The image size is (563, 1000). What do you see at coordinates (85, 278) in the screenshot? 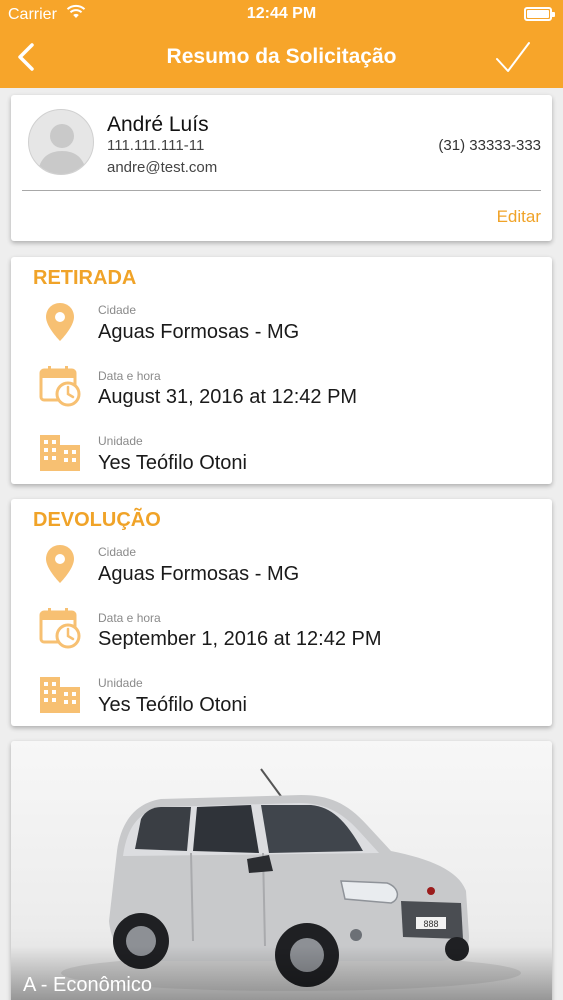
I see `section-title-pickup: RETIRADA` at bounding box center [85, 278].